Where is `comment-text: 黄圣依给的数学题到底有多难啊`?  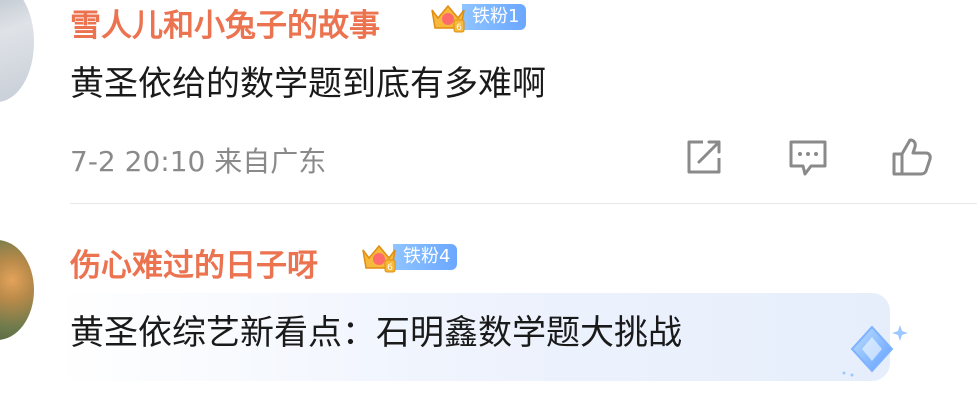 comment-text: 黄圣依给的数学题到底有多难啊 is located at coordinates (308, 84).